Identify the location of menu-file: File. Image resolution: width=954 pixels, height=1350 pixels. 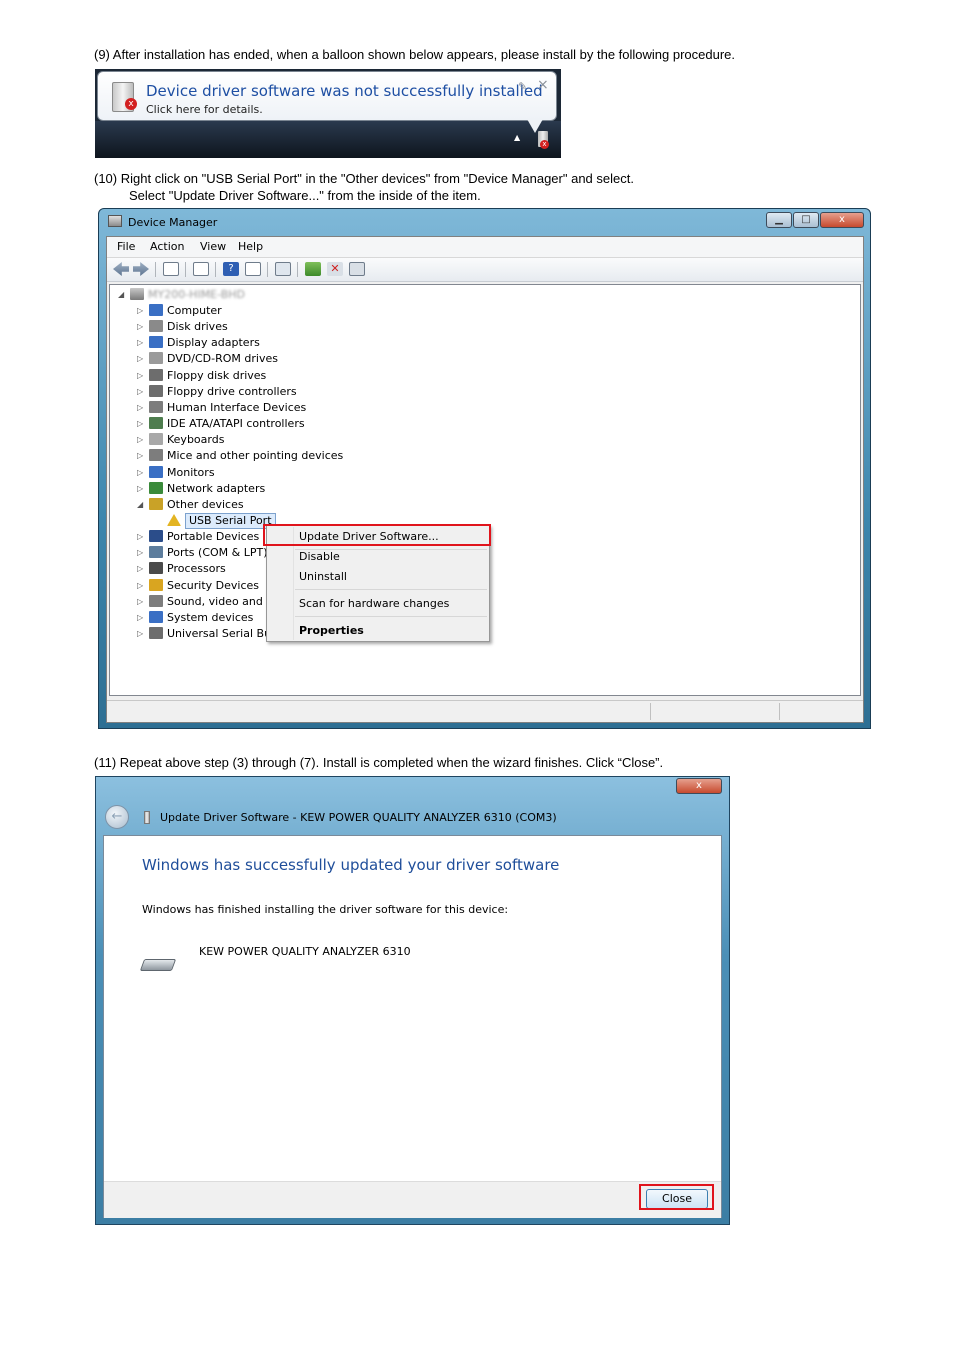
(126, 246).